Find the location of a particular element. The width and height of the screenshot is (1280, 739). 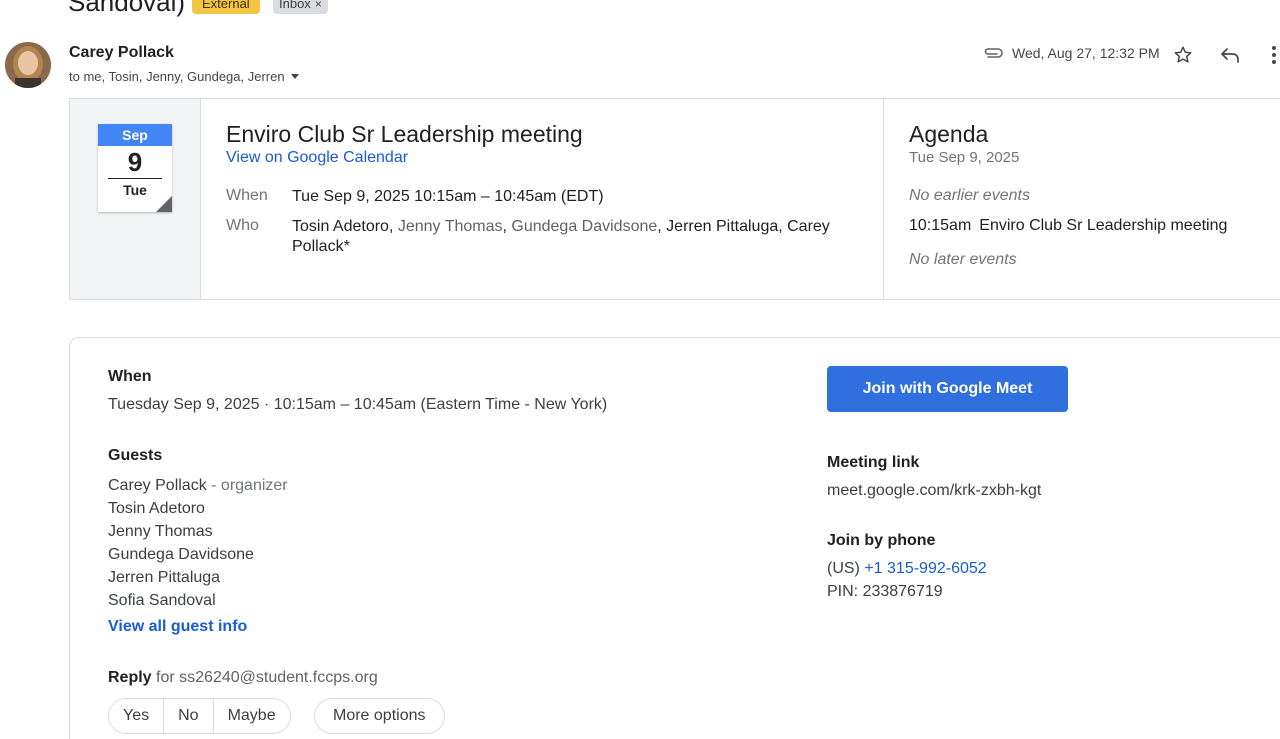

phone-region: (US) is located at coordinates (846, 568).